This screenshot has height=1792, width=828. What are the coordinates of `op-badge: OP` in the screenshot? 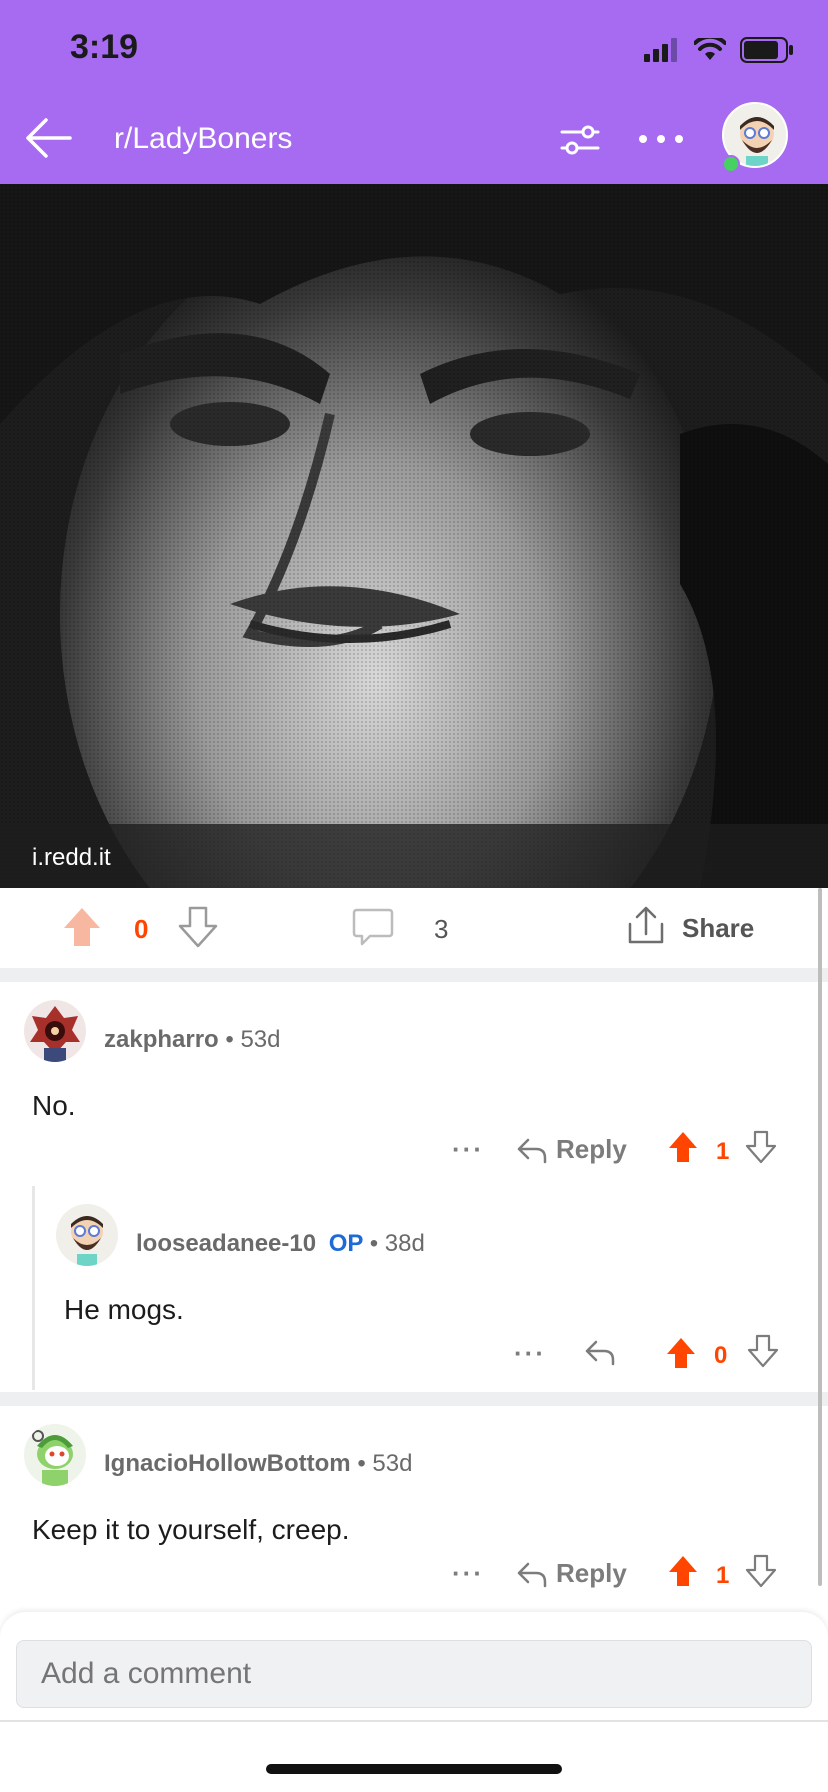 It's located at (346, 1243).